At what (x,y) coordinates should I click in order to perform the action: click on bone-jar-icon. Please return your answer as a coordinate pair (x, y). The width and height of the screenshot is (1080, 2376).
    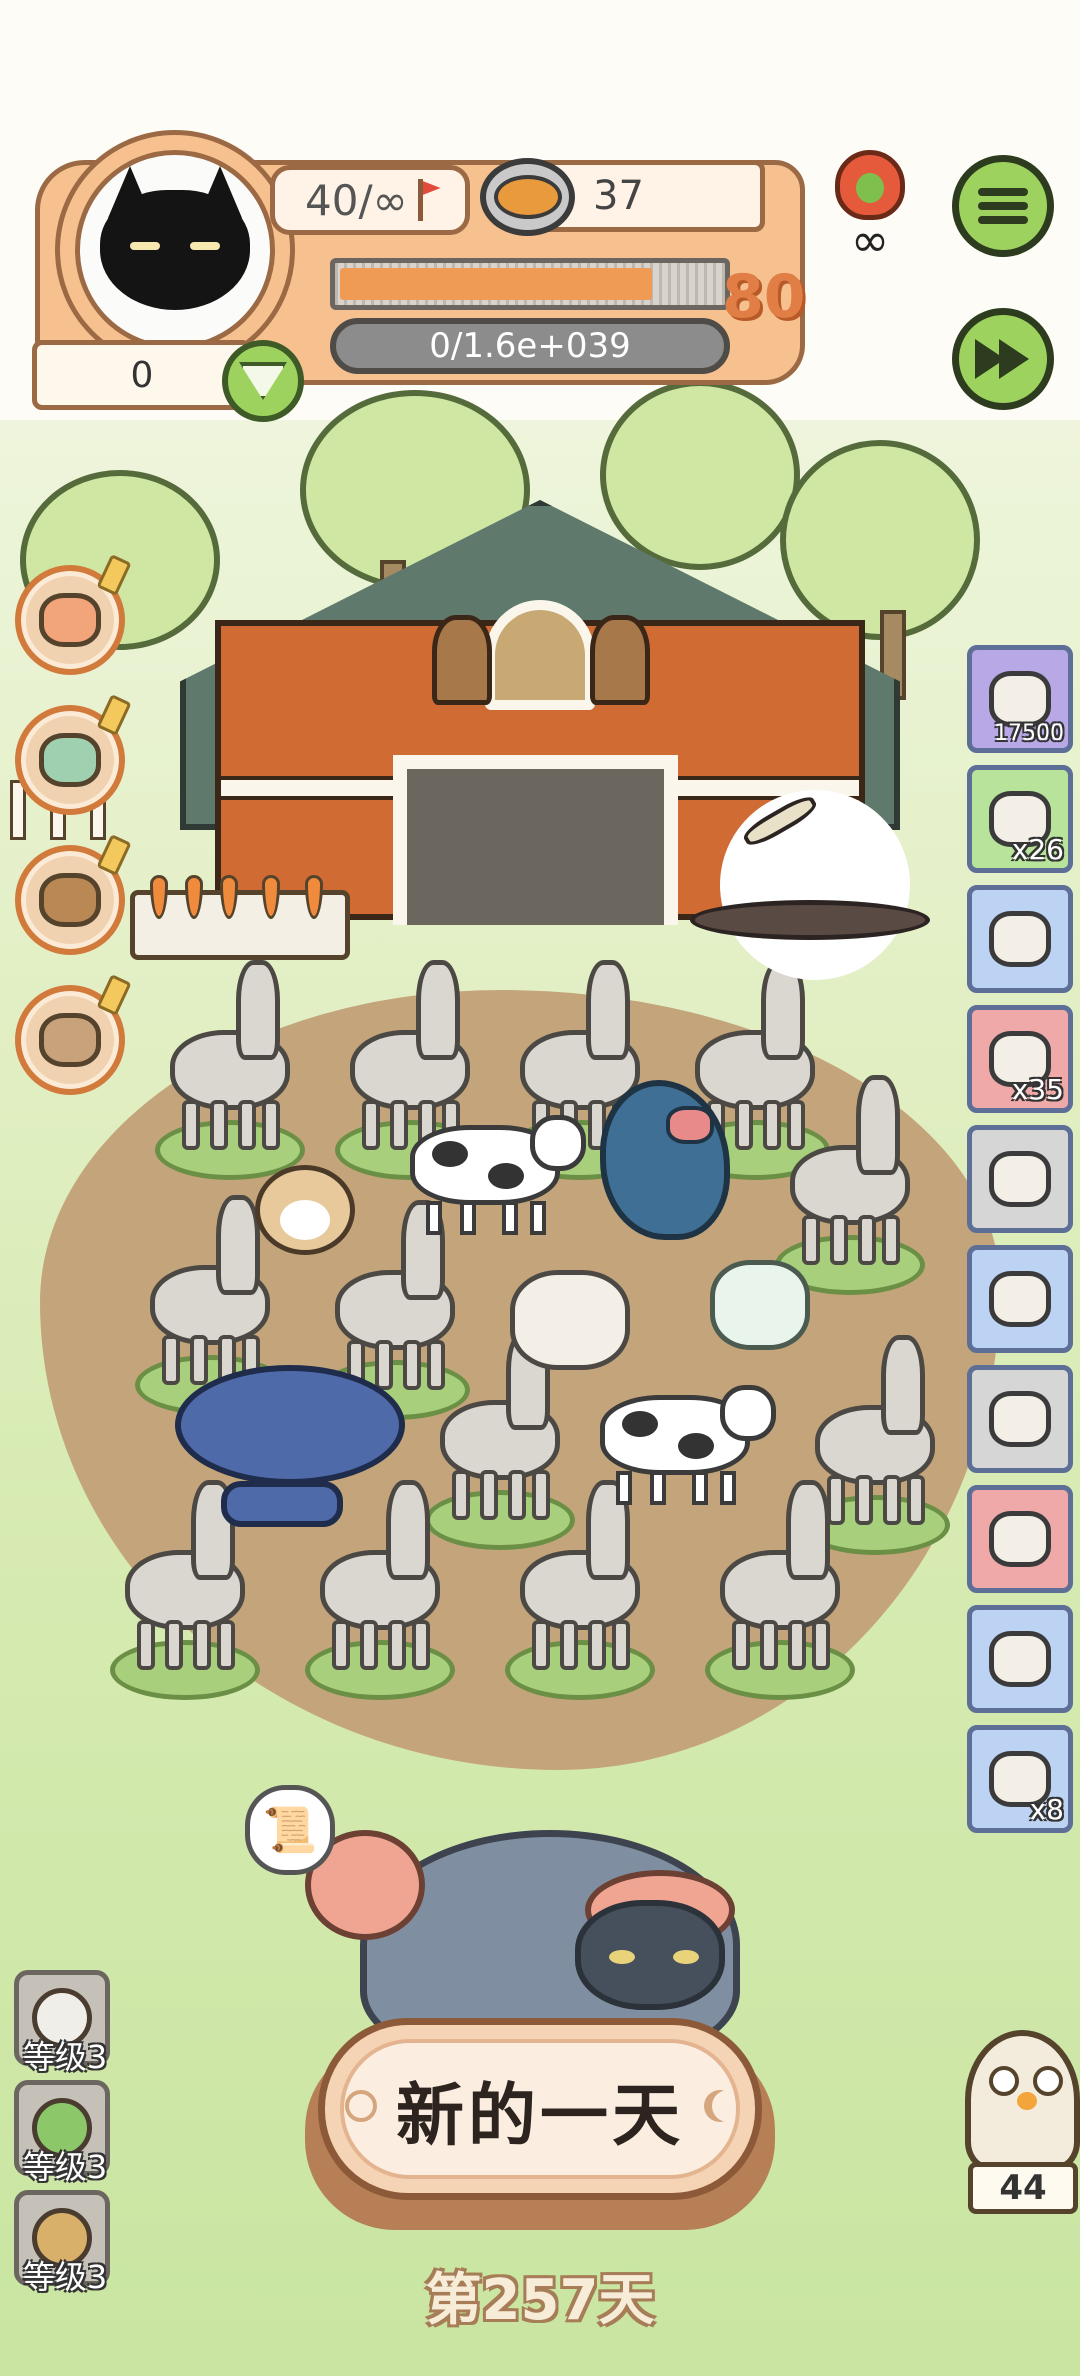
    Looking at the image, I should click on (1020, 1539).